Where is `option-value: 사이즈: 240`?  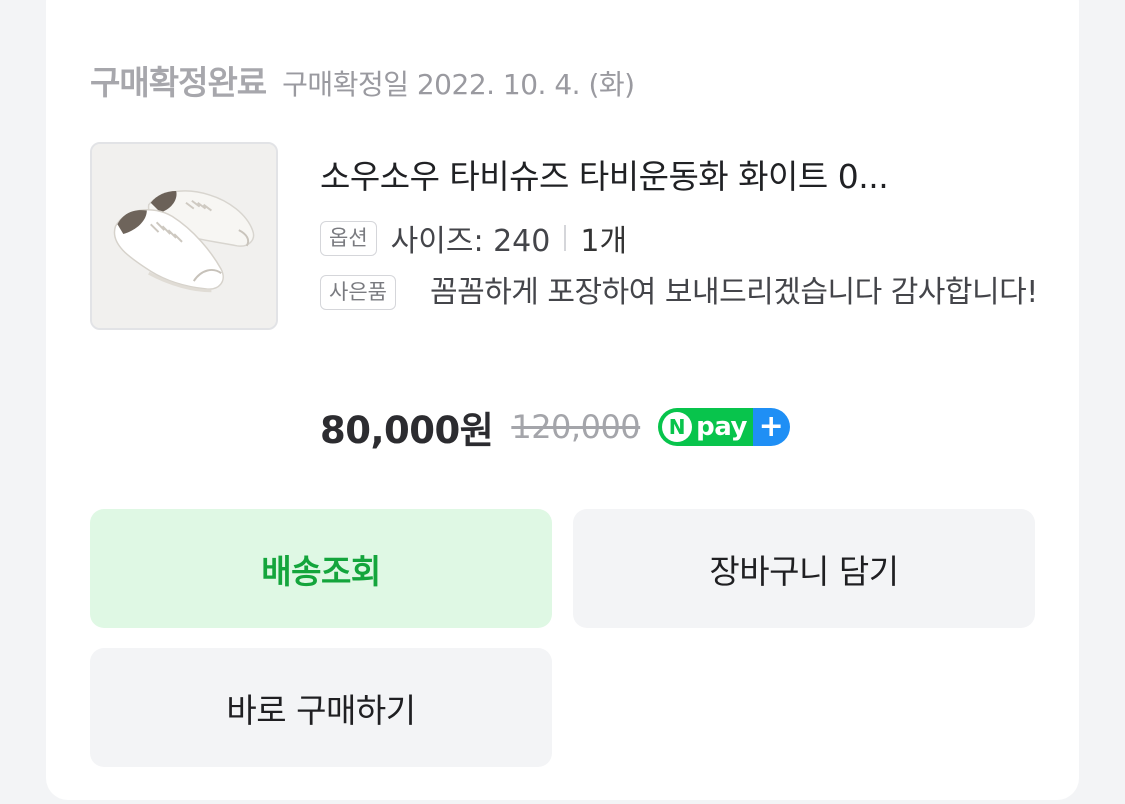 option-value: 사이즈: 240 is located at coordinates (470, 241).